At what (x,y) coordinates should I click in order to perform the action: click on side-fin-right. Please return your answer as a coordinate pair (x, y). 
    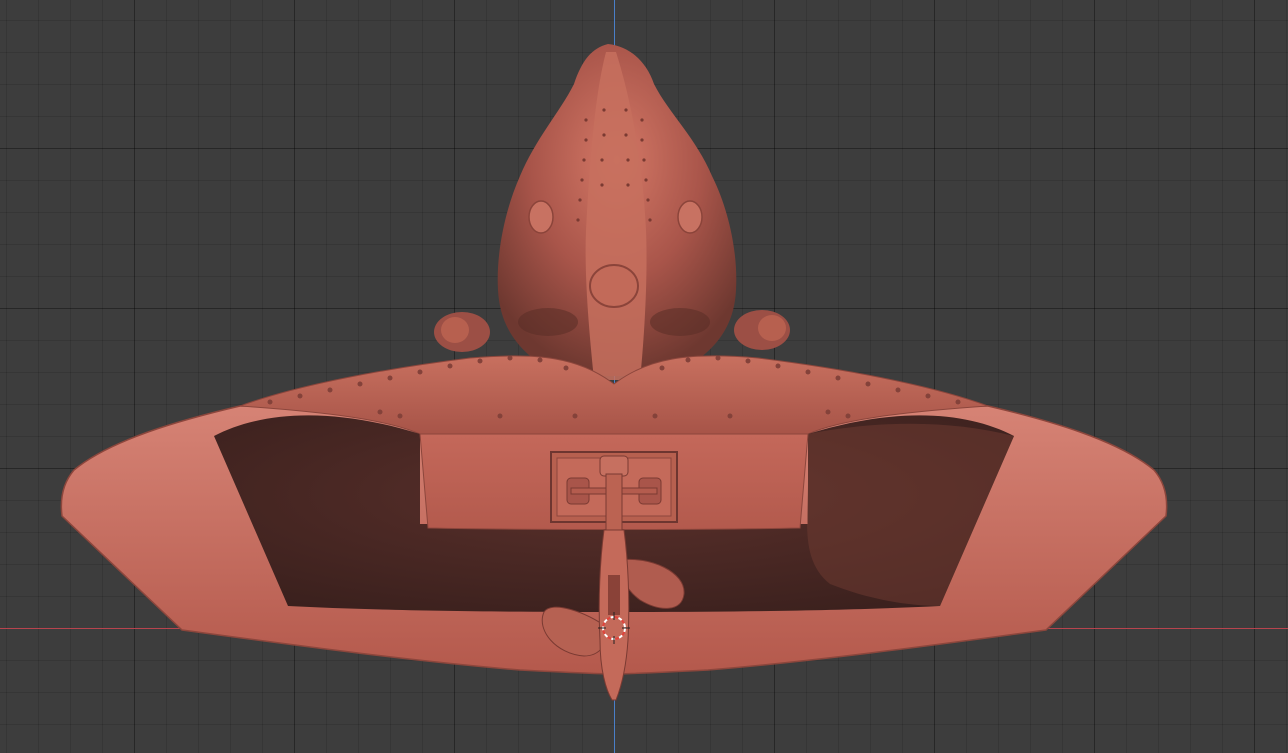
    Looking at the image, I should click on (762, 330).